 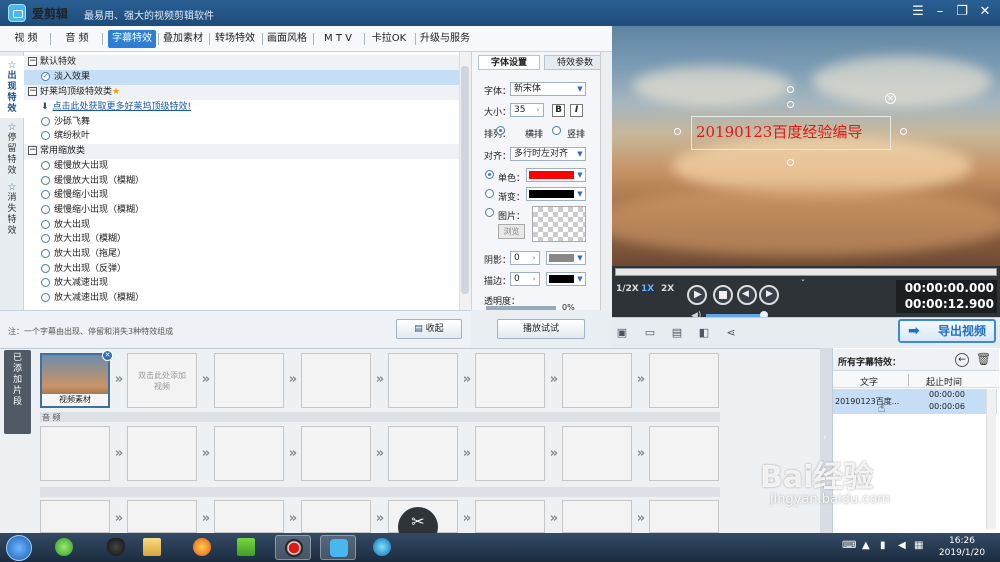 I want to click on list-item: 缓慢放大出现（模糊）, so click(x=241, y=181).